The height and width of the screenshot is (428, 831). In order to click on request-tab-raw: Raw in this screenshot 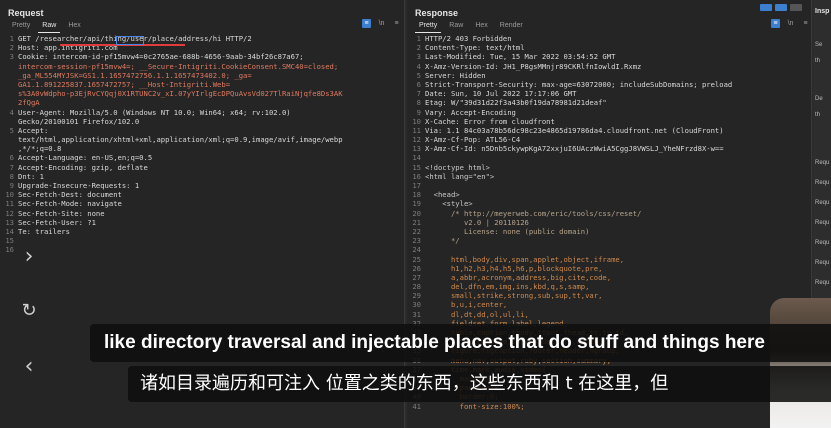, I will do `click(49, 27)`.